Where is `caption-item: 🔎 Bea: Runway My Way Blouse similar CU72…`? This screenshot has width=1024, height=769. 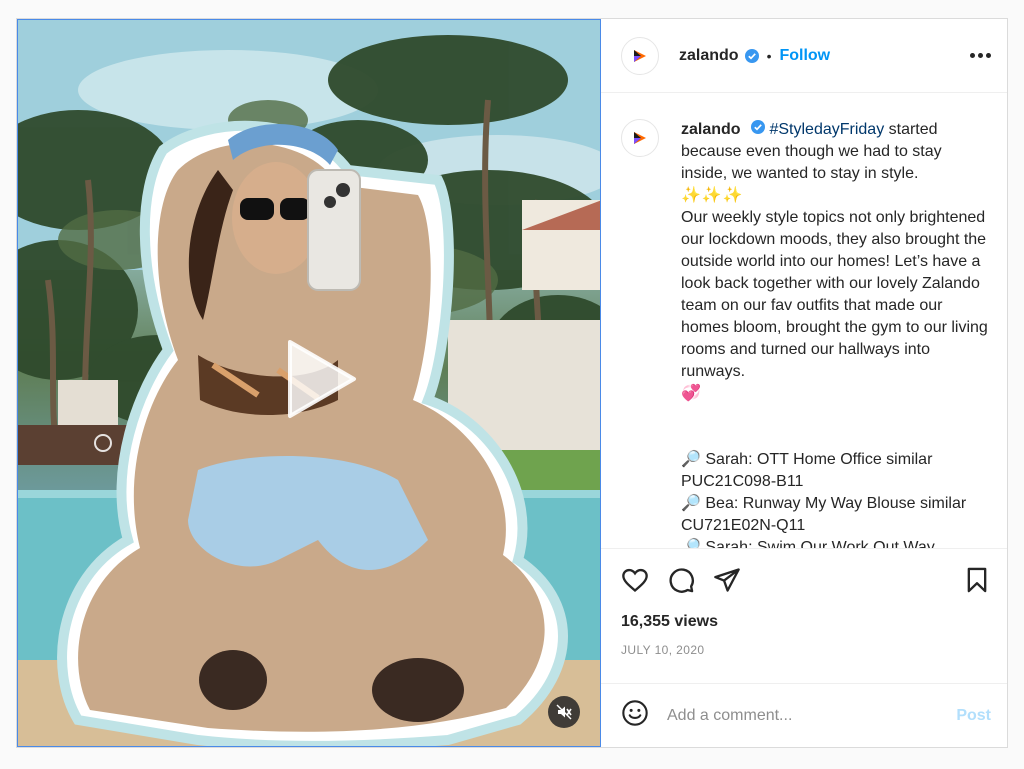
caption-item: 🔎 Bea: Runway My Way Blouse similar CU72… is located at coordinates (824, 514).